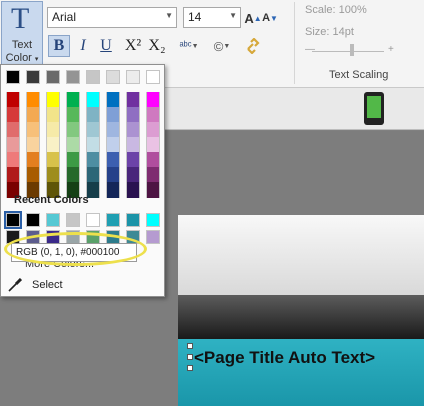 The width and height of the screenshot is (424, 406). What do you see at coordinates (301, 255) in the screenshot?
I see `slide-header-band` at bounding box center [301, 255].